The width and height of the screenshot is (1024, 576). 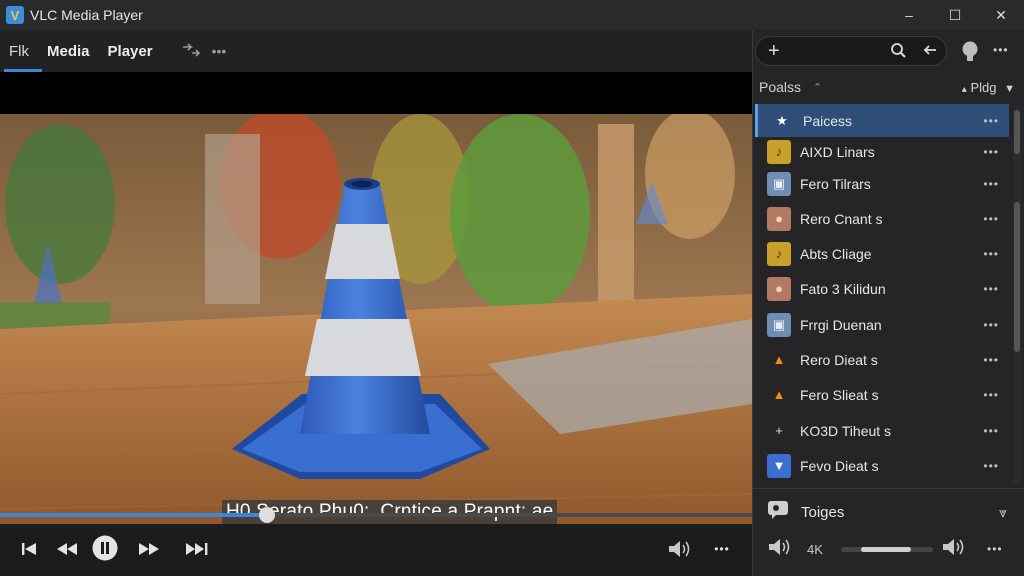 I want to click on menu-bar: Flk Media Player •••, so click(x=376, y=51).